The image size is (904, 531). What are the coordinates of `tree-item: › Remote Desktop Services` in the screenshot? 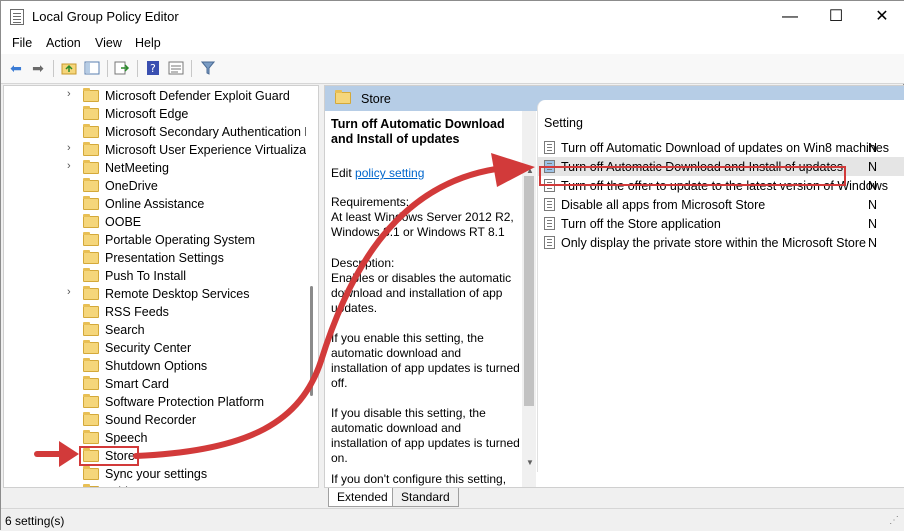 It's located at (161, 294).